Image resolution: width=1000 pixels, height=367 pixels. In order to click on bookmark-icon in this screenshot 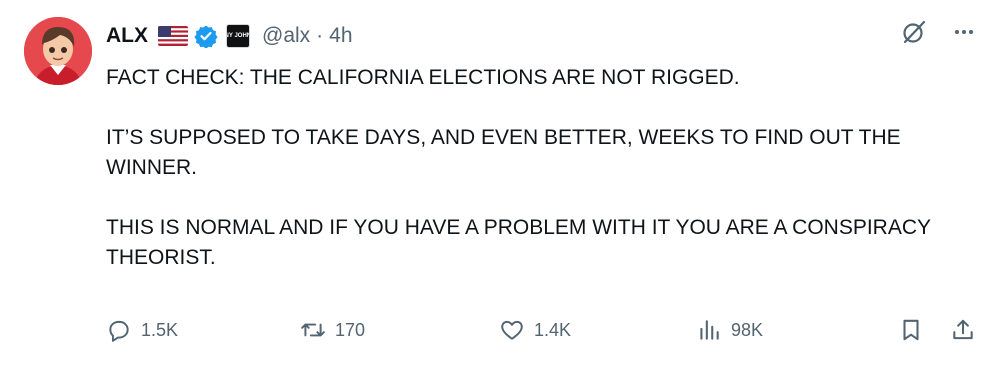, I will do `click(911, 330)`.